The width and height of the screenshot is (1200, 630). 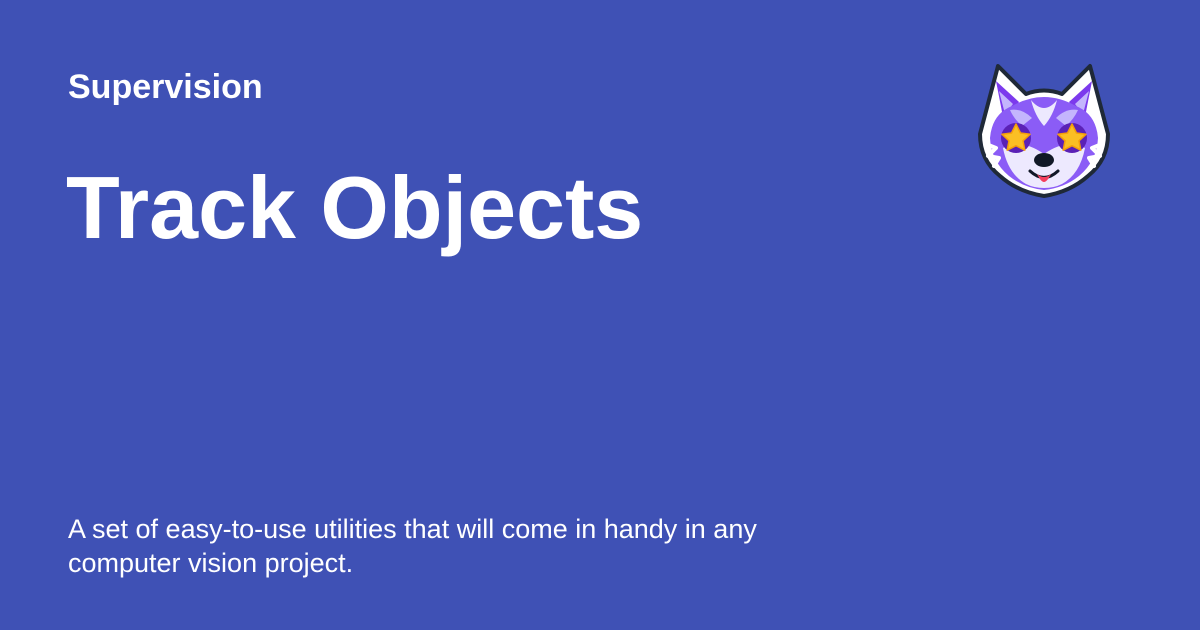 What do you see at coordinates (355, 207) in the screenshot?
I see `page-title: Track Objects` at bounding box center [355, 207].